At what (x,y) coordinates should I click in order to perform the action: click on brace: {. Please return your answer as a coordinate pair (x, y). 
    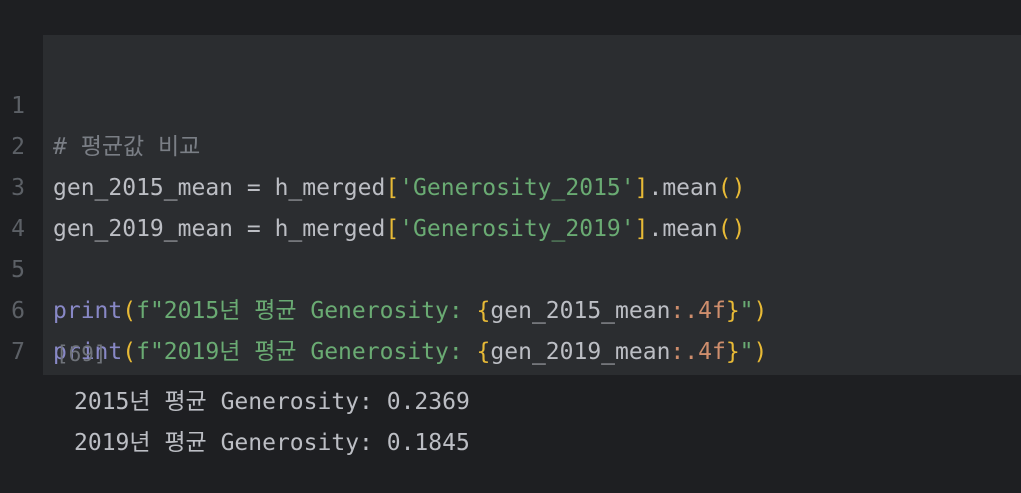
    Looking at the image, I should click on (483, 352).